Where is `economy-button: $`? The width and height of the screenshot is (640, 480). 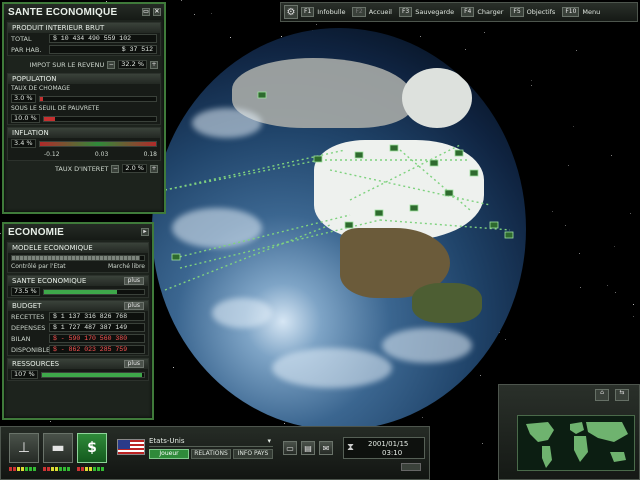 economy-button: $ is located at coordinates (92, 448).